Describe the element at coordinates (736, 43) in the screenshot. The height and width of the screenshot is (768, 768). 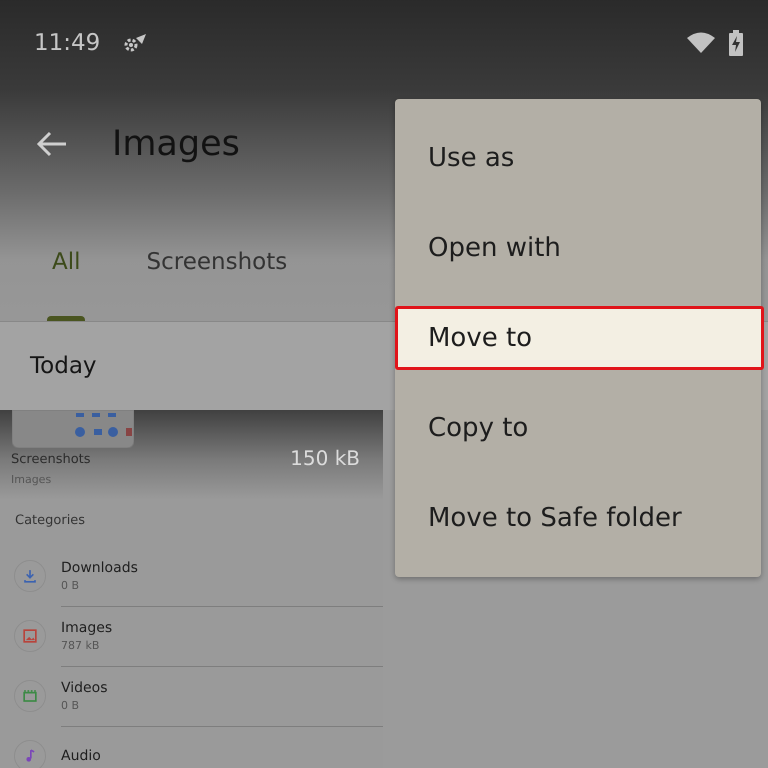
I see `battery-icon` at that location.